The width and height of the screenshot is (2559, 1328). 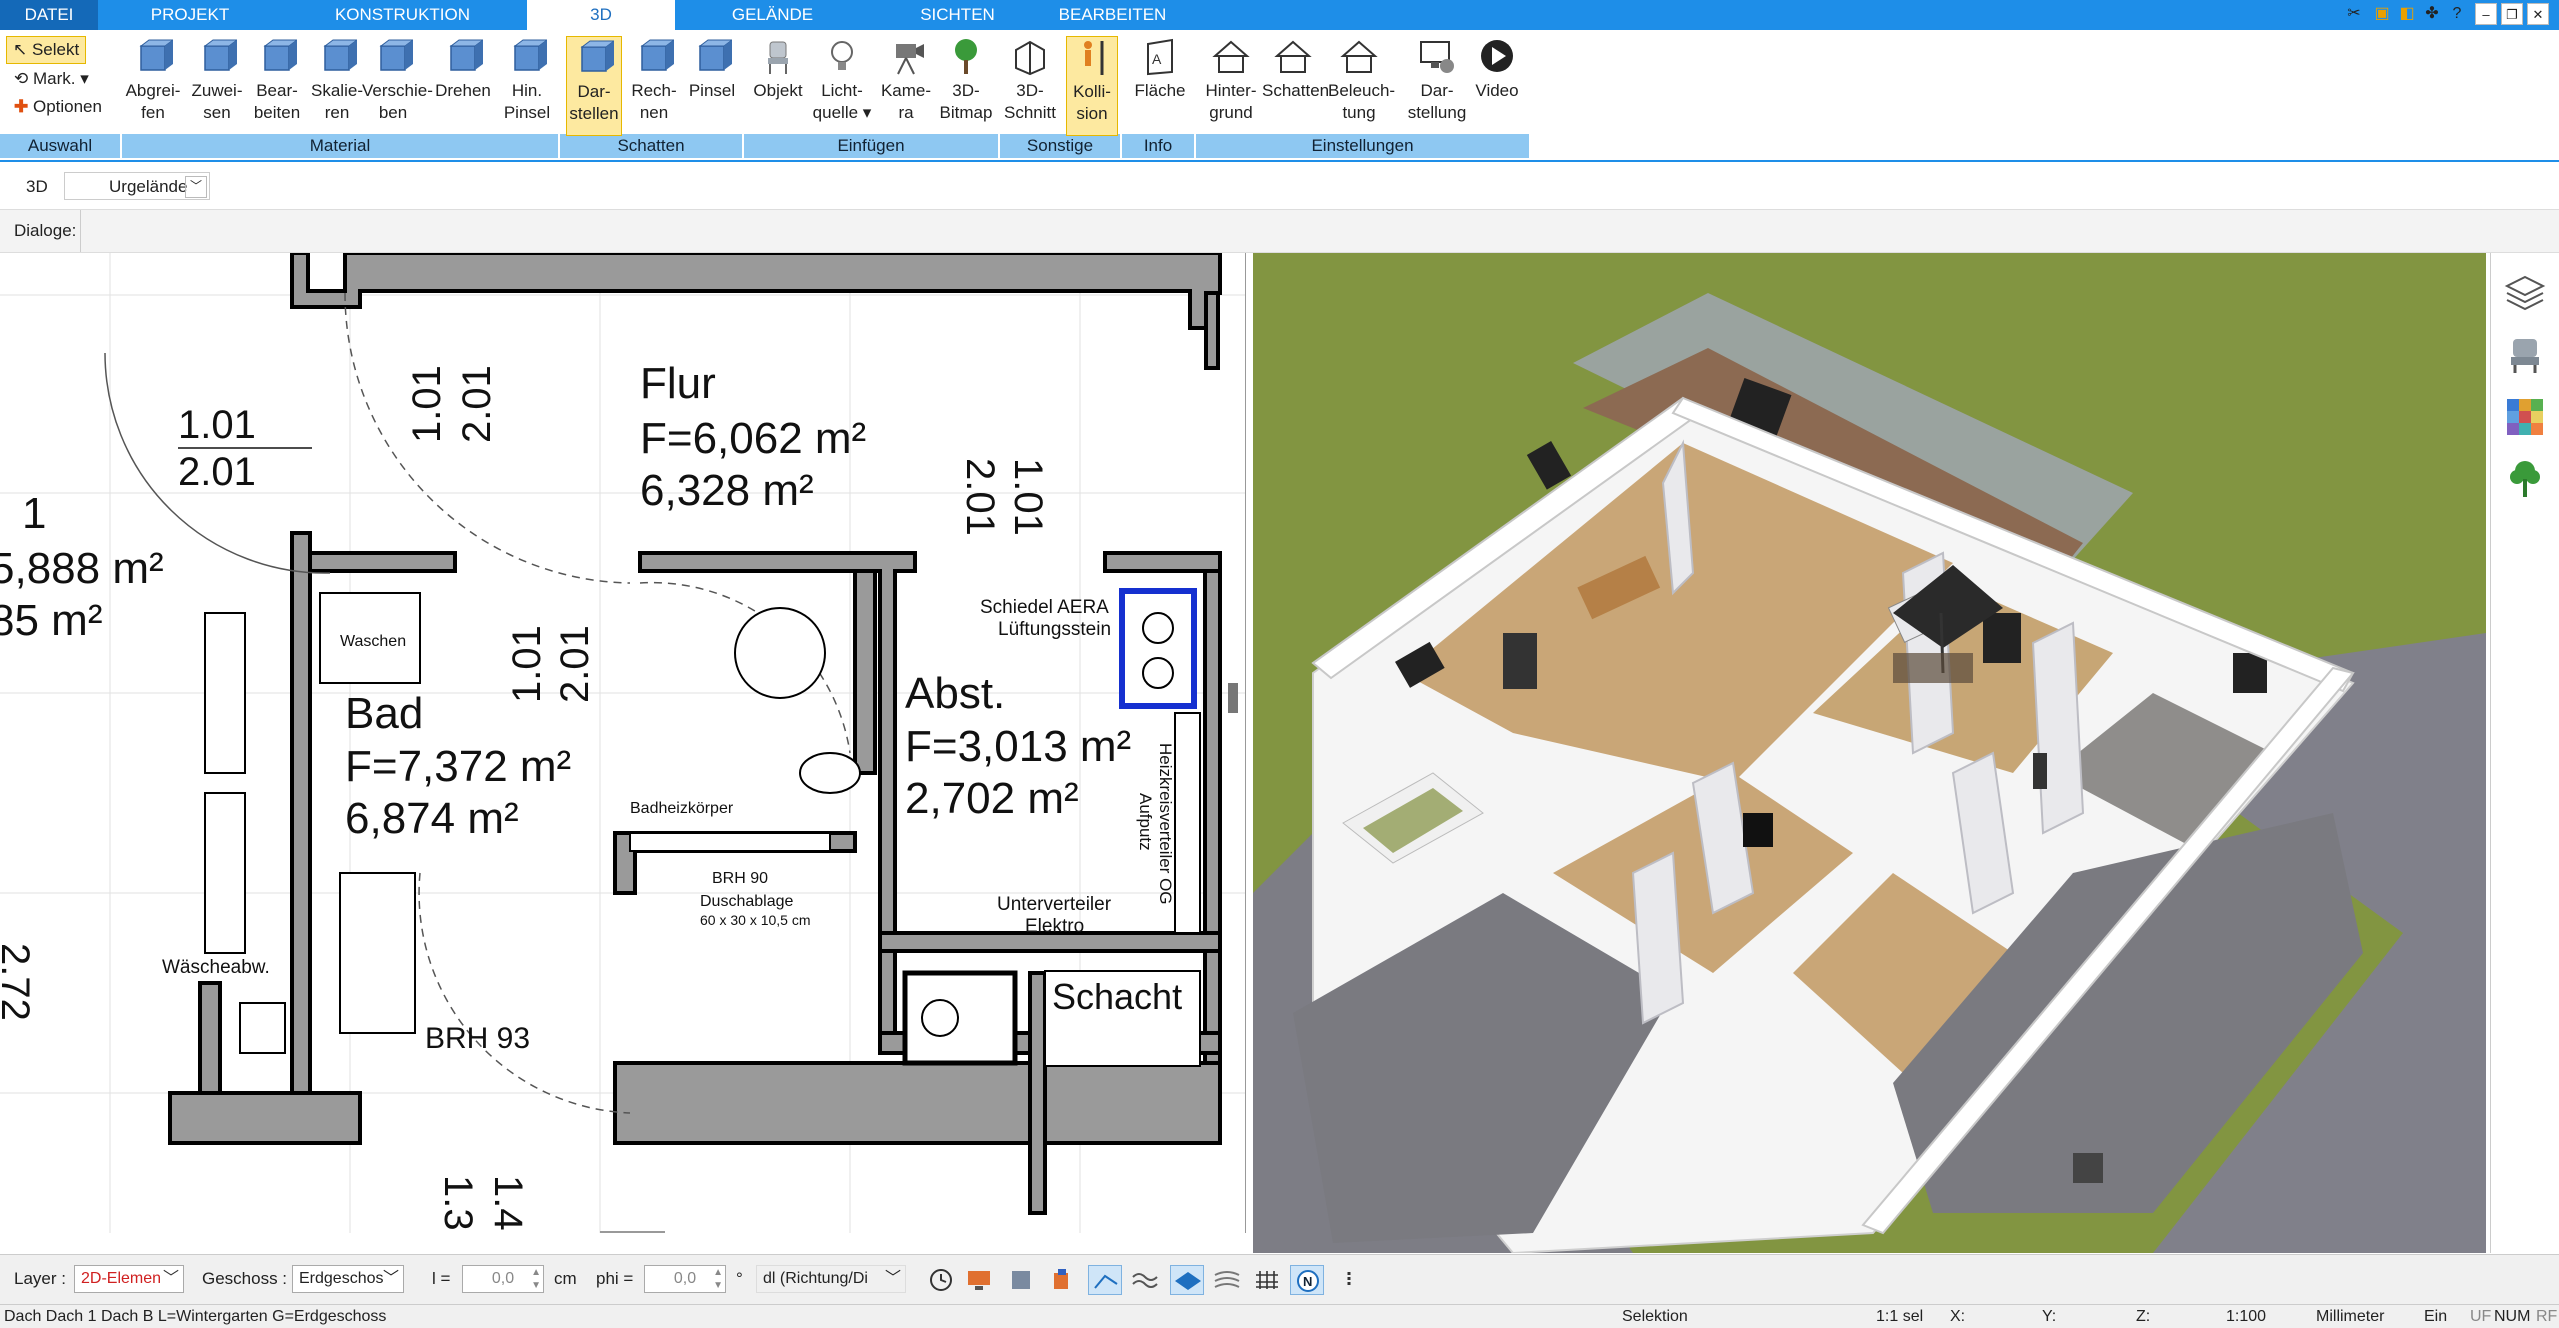 I want to click on optionen-button: ✚ Optionen, so click(x=54, y=107).